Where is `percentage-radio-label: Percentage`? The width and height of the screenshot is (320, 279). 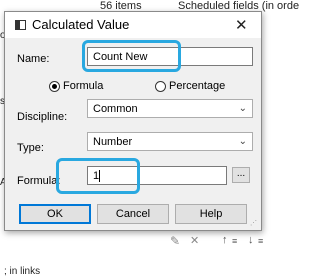 percentage-radio-label: Percentage is located at coordinates (197, 86).